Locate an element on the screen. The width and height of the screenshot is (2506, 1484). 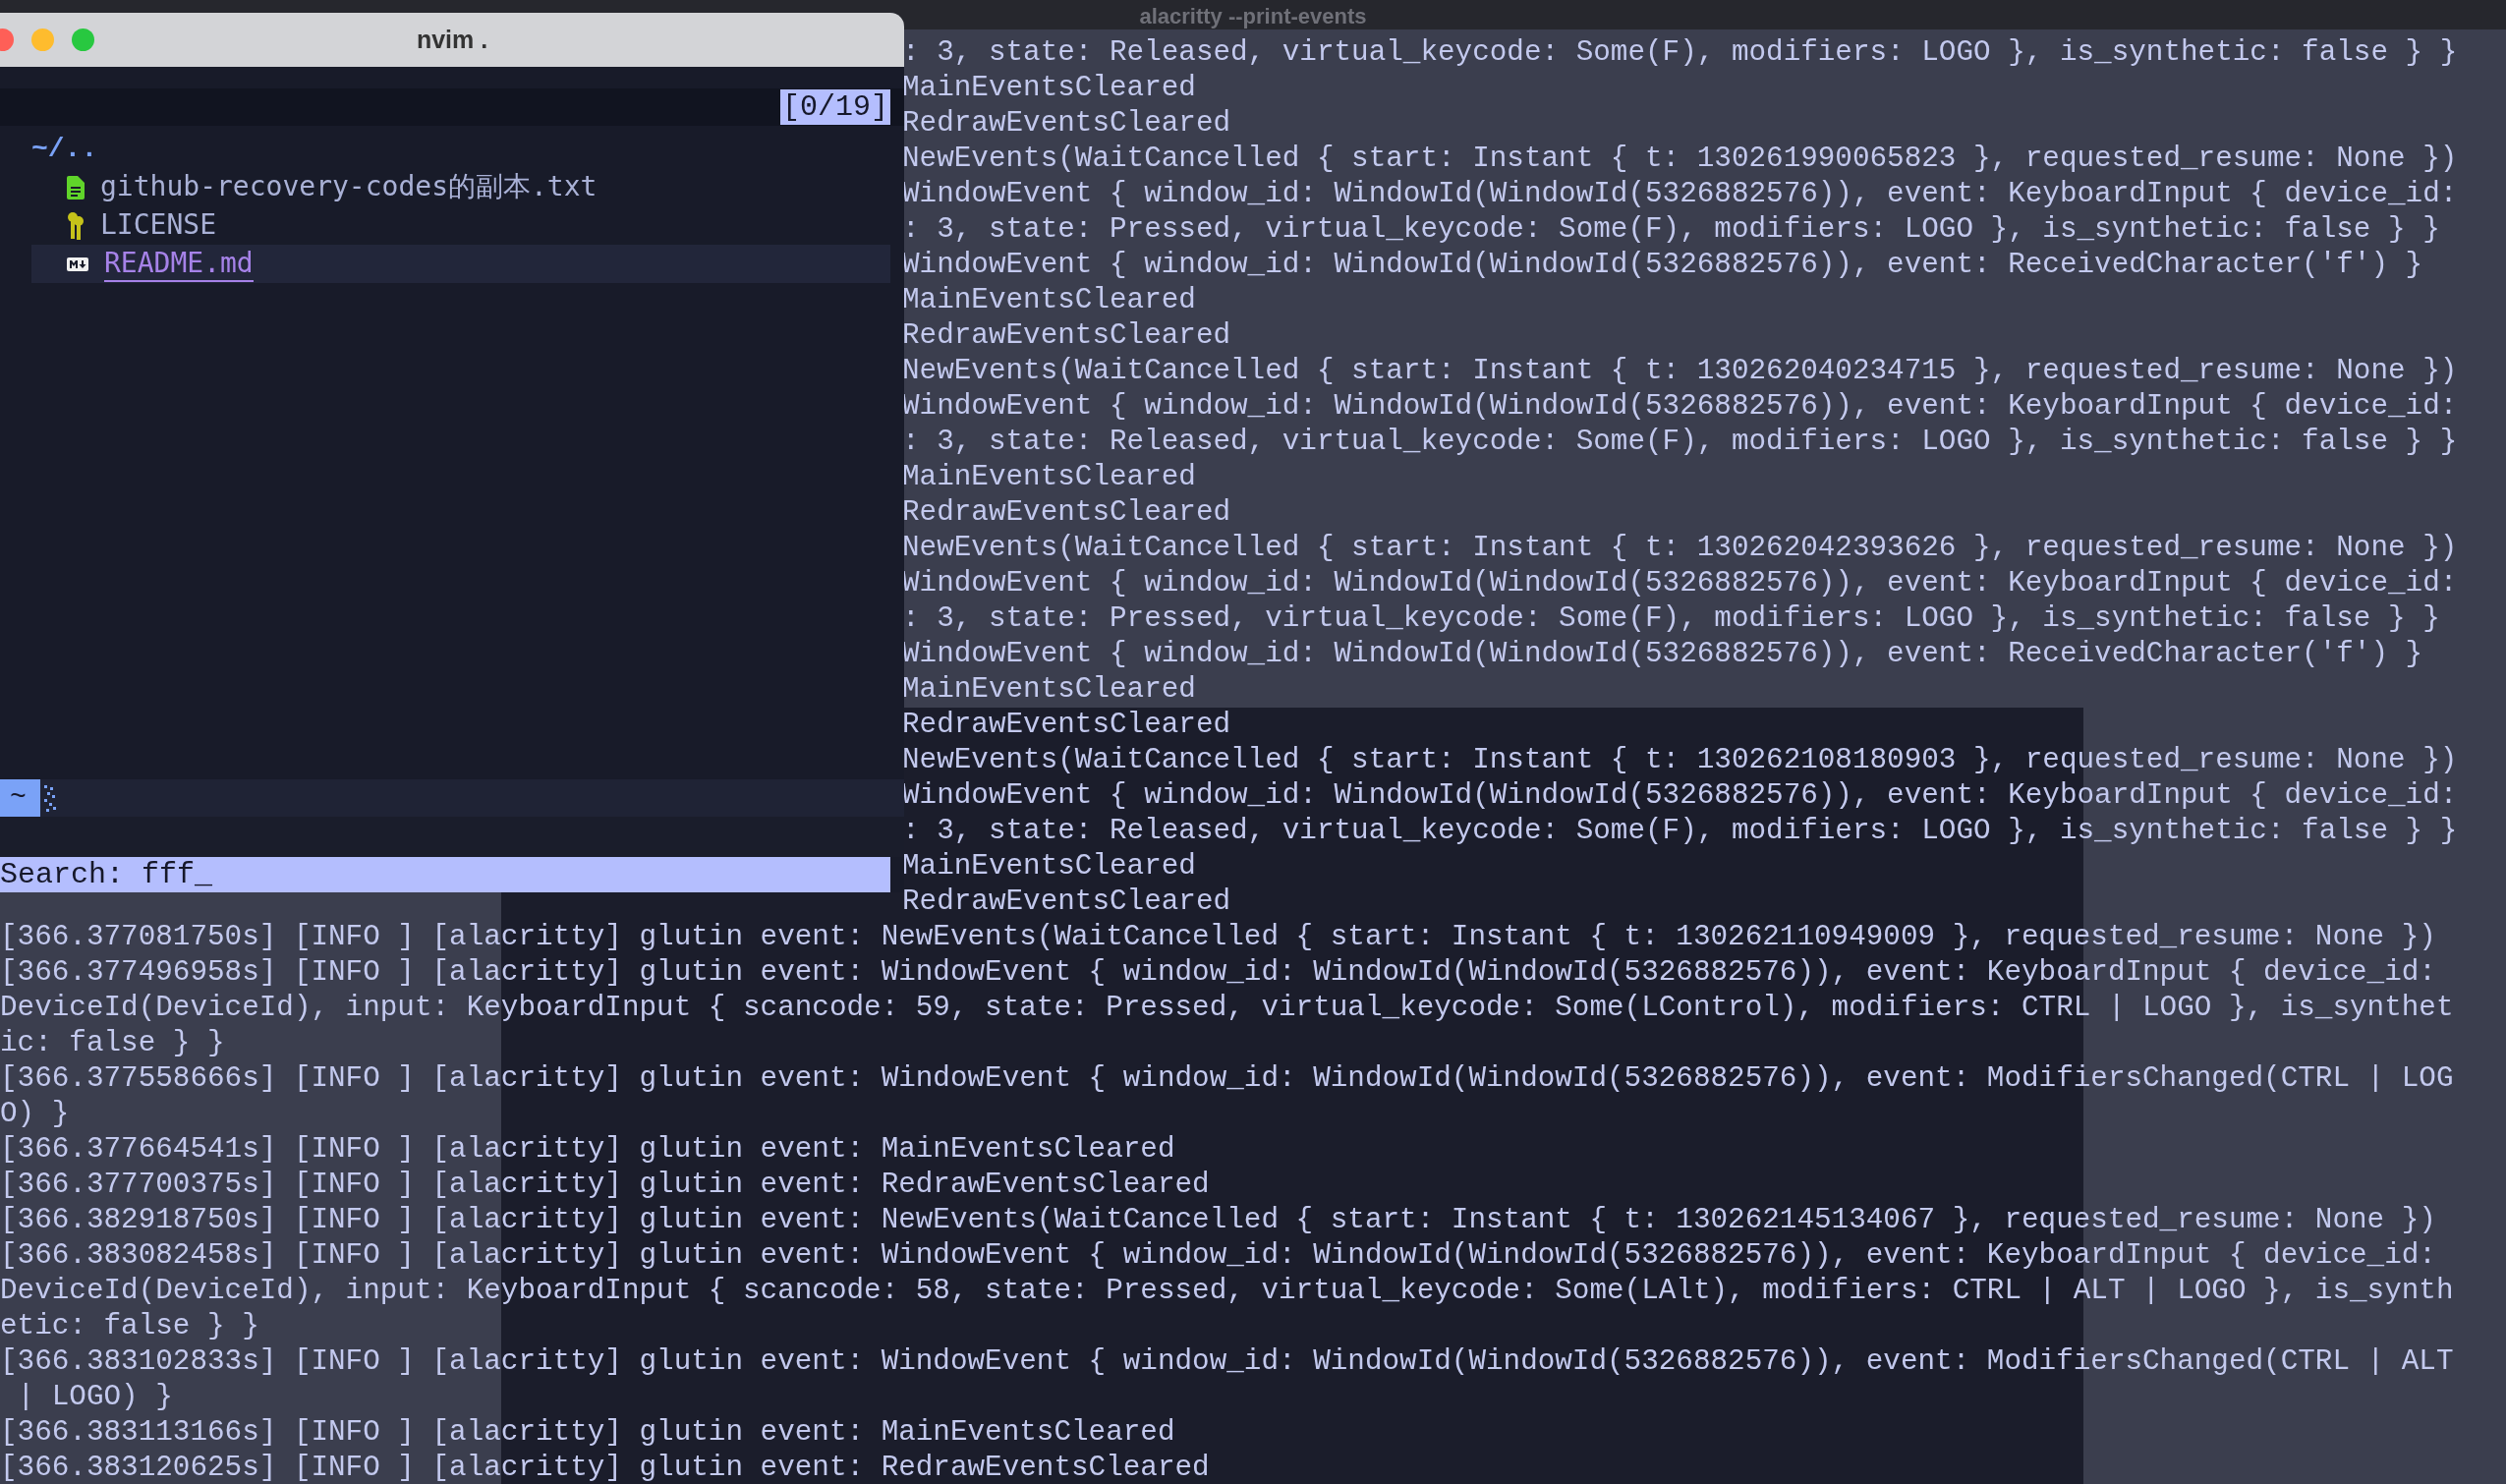
match-count: [0/19] is located at coordinates (834, 107).